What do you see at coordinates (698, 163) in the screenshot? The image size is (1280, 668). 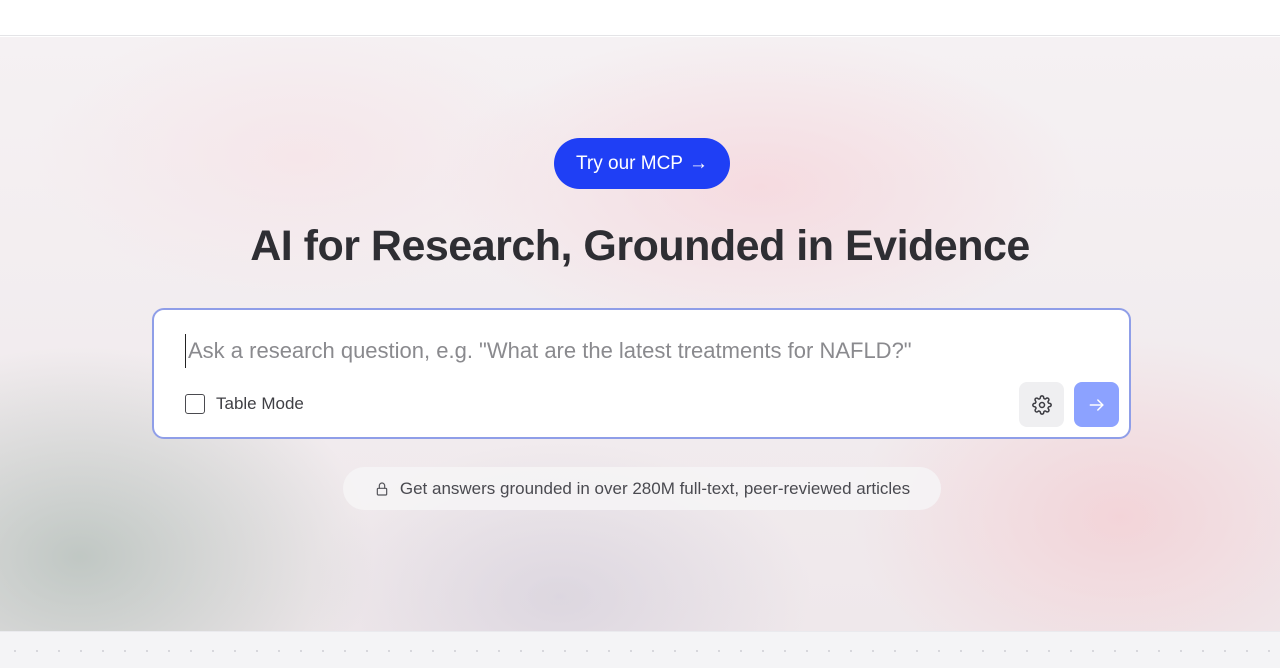 I see `arrow-right-icon: →` at bounding box center [698, 163].